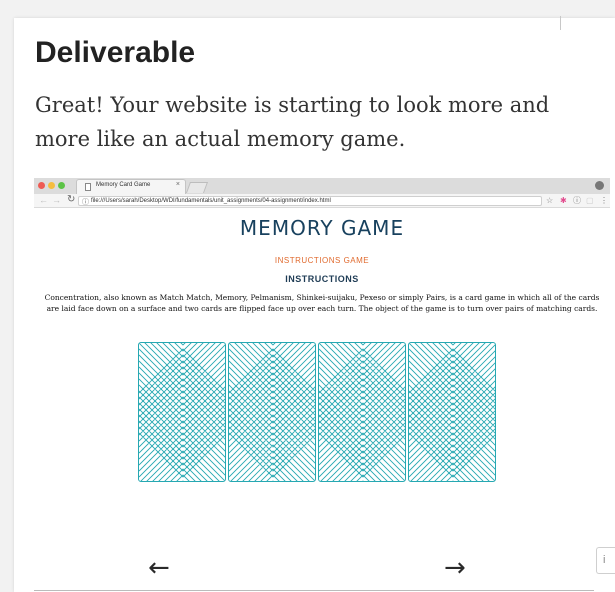 The image size is (615, 592). What do you see at coordinates (41, 185) in the screenshot?
I see `close-window-icon` at bounding box center [41, 185].